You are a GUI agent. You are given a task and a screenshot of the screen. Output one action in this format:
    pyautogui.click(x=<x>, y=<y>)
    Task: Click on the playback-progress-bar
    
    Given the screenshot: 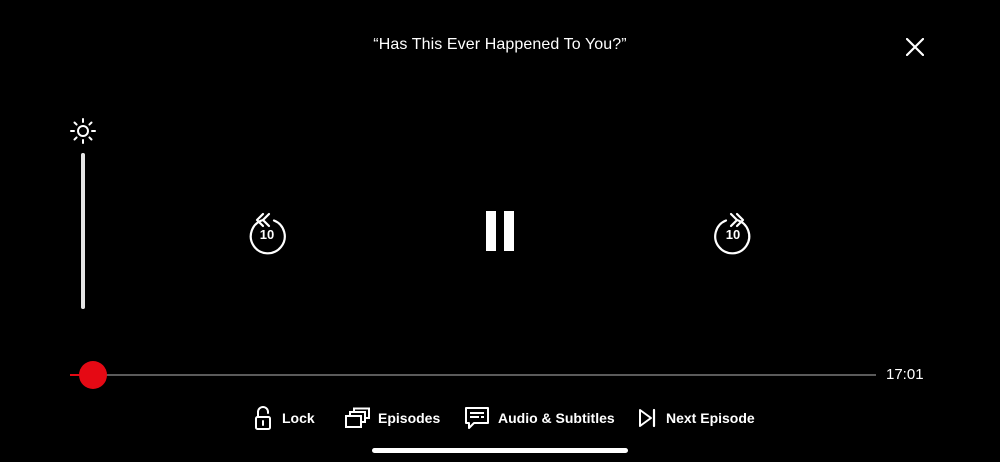 What is the action you would take?
    pyautogui.click(x=473, y=375)
    